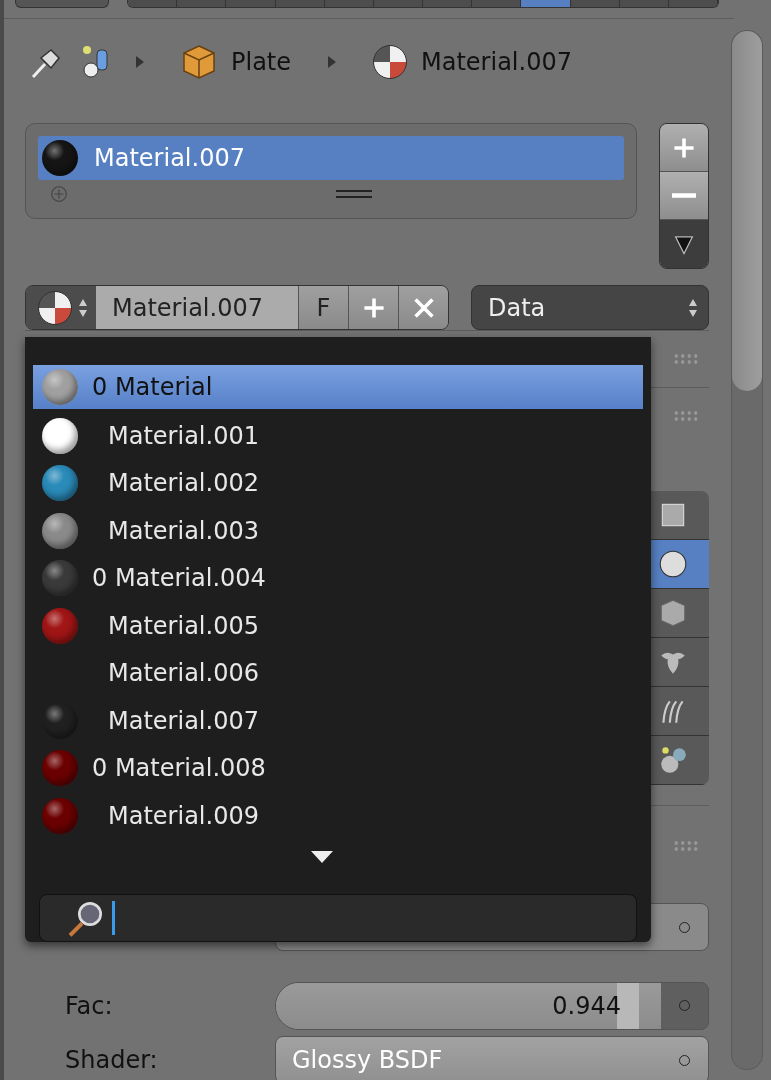  I want to click on scrollbar-thumb, so click(747, 211).